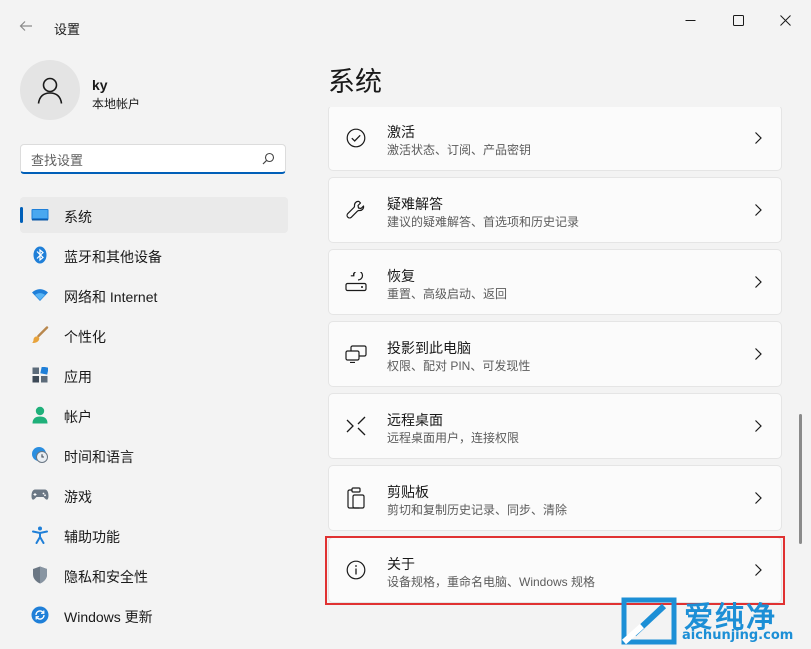 This screenshot has height=649, width=811. I want to click on check-circle-icon, so click(356, 138).